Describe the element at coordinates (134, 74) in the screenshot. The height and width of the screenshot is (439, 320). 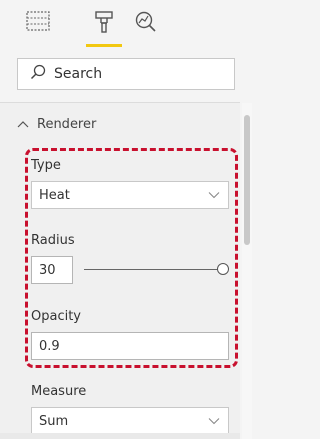
I see `search-input` at that location.